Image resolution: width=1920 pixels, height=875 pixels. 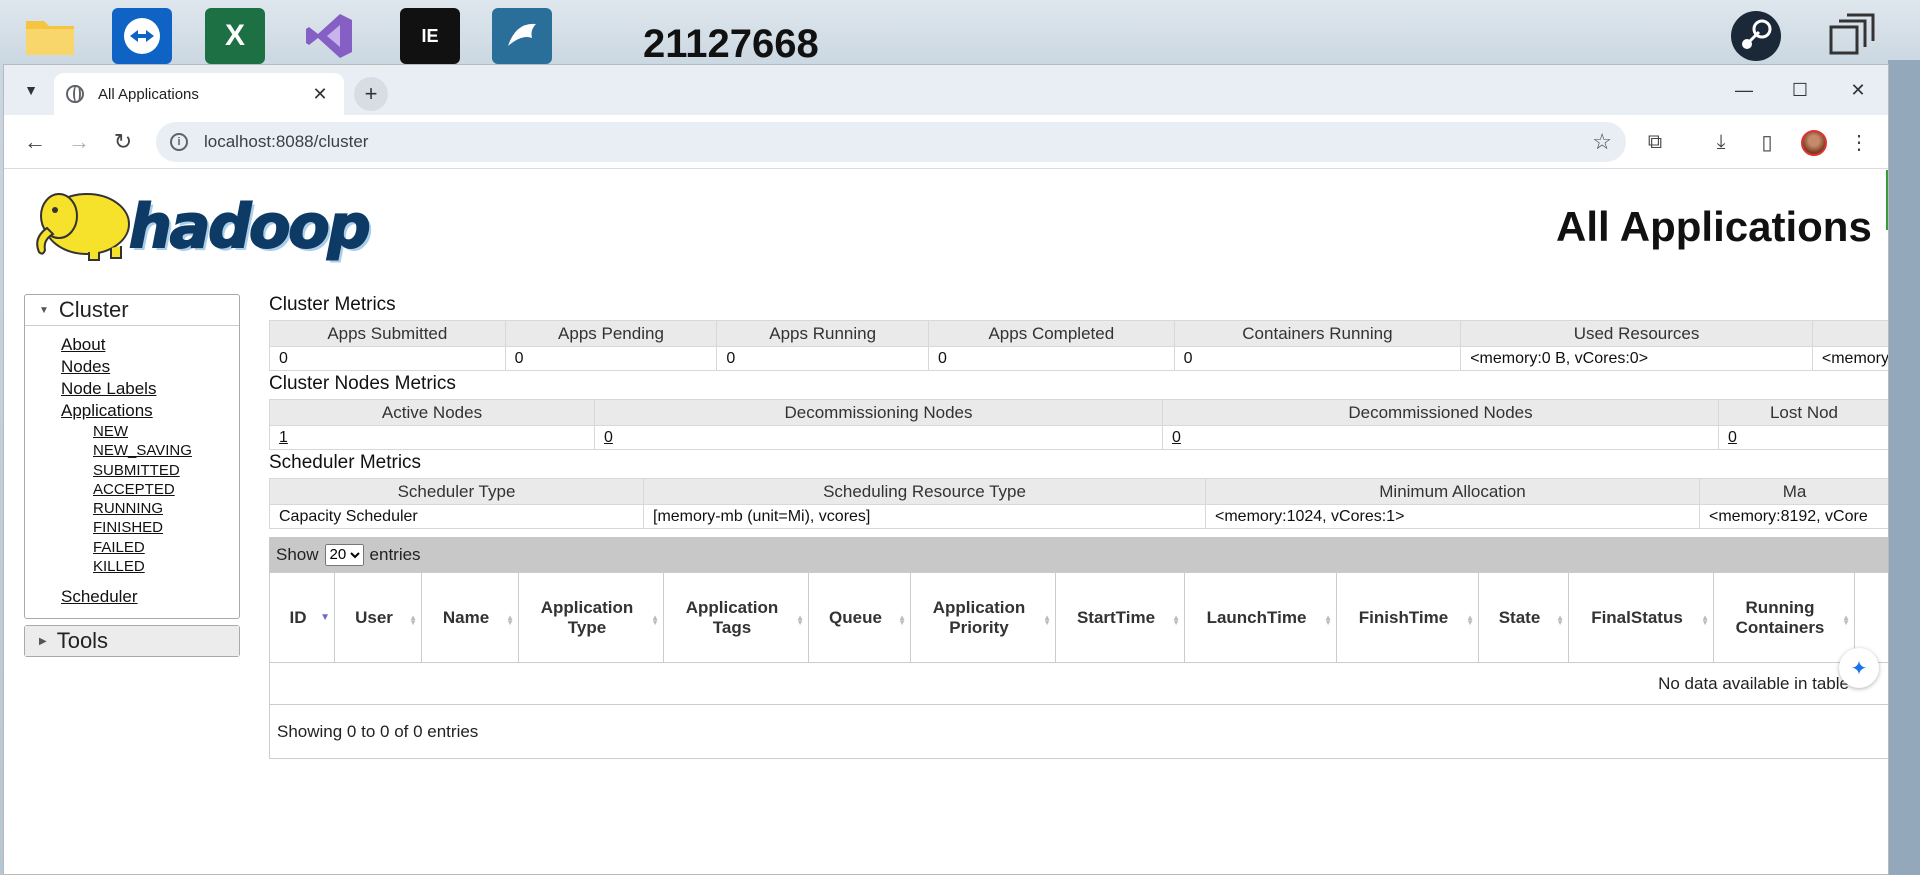 I want to click on link-state-new-saving: NEW_SAVING, so click(x=166, y=450).